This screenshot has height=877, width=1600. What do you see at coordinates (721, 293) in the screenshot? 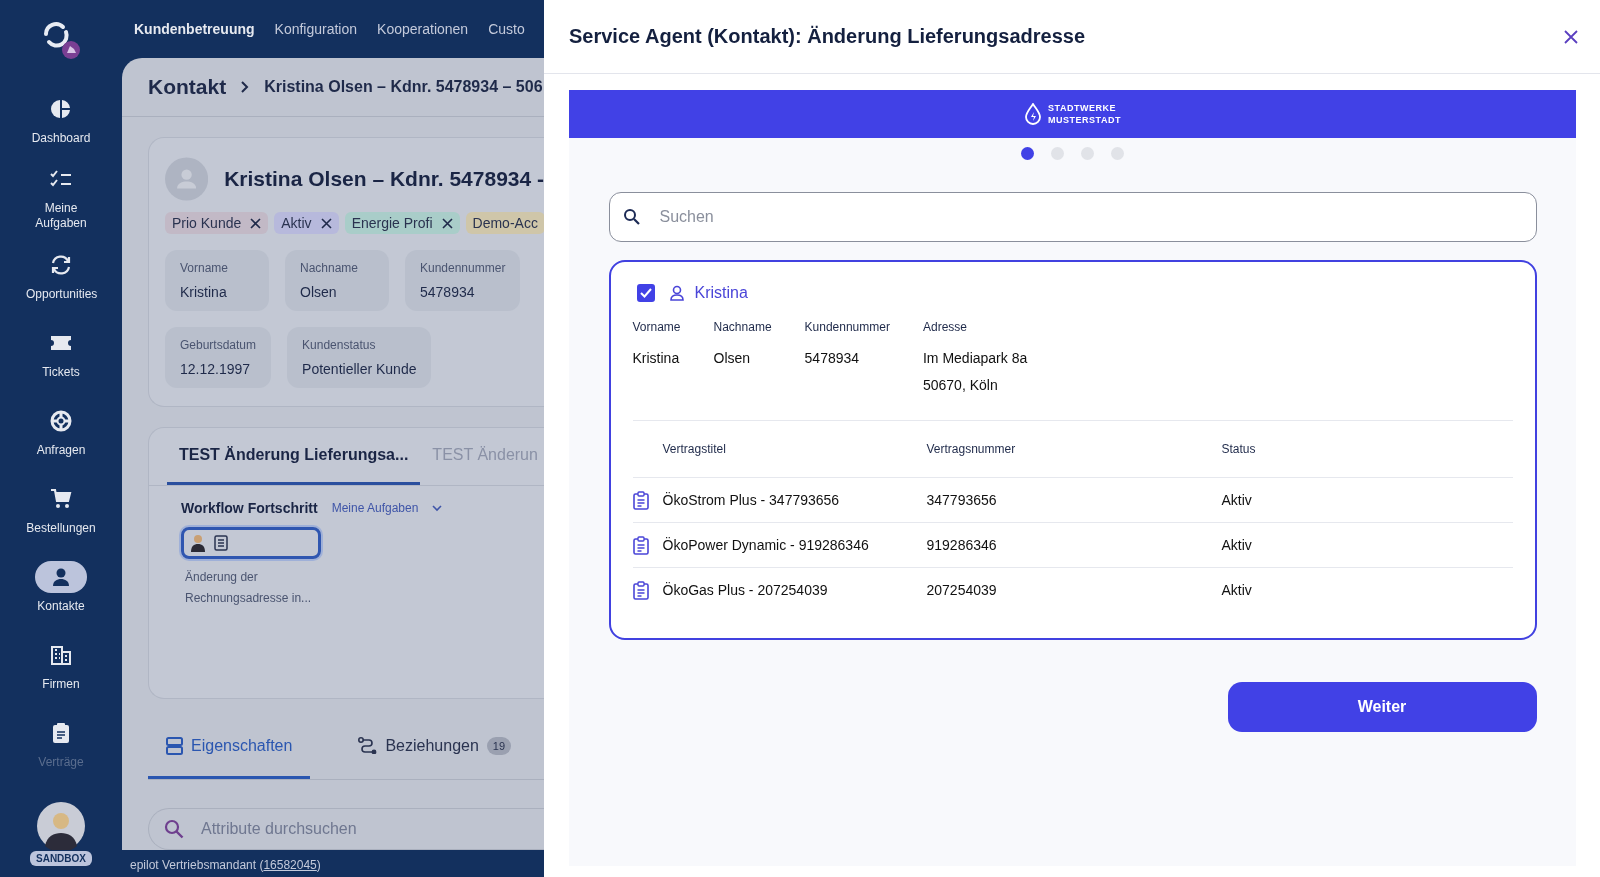
I see `contact-name: Kristina` at bounding box center [721, 293].